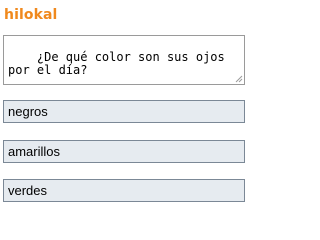  What do you see at coordinates (31, 15) in the screenshot?
I see `hilokal-logo: hilokal` at bounding box center [31, 15].